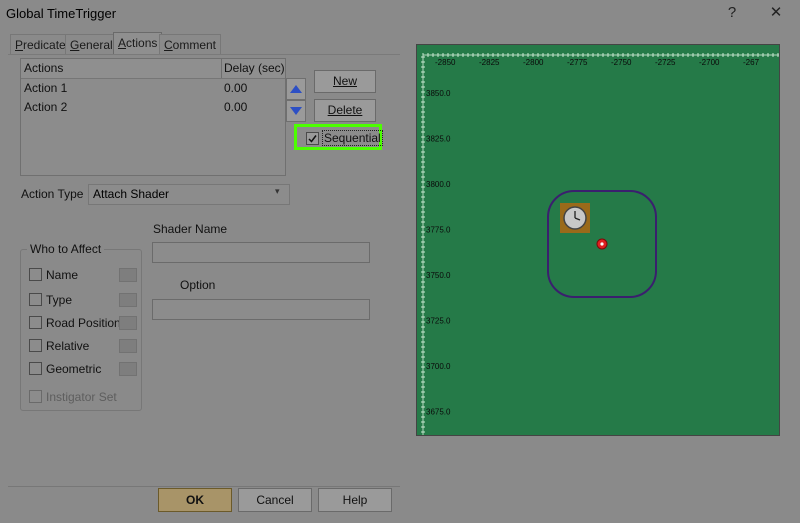 The height and width of the screenshot is (523, 800). I want to click on who-to-affect-title: Who to Affect, so click(66, 249).